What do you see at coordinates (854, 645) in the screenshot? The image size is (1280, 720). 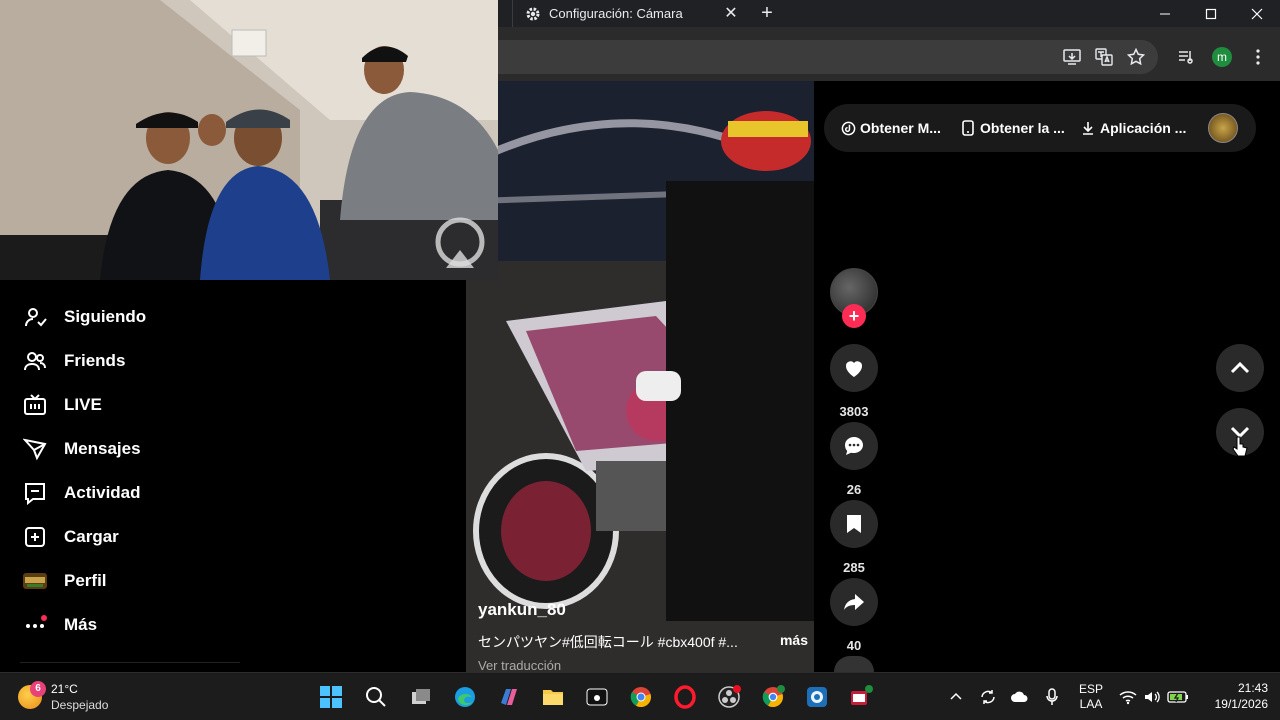 I see `share-count: 40` at bounding box center [854, 645].